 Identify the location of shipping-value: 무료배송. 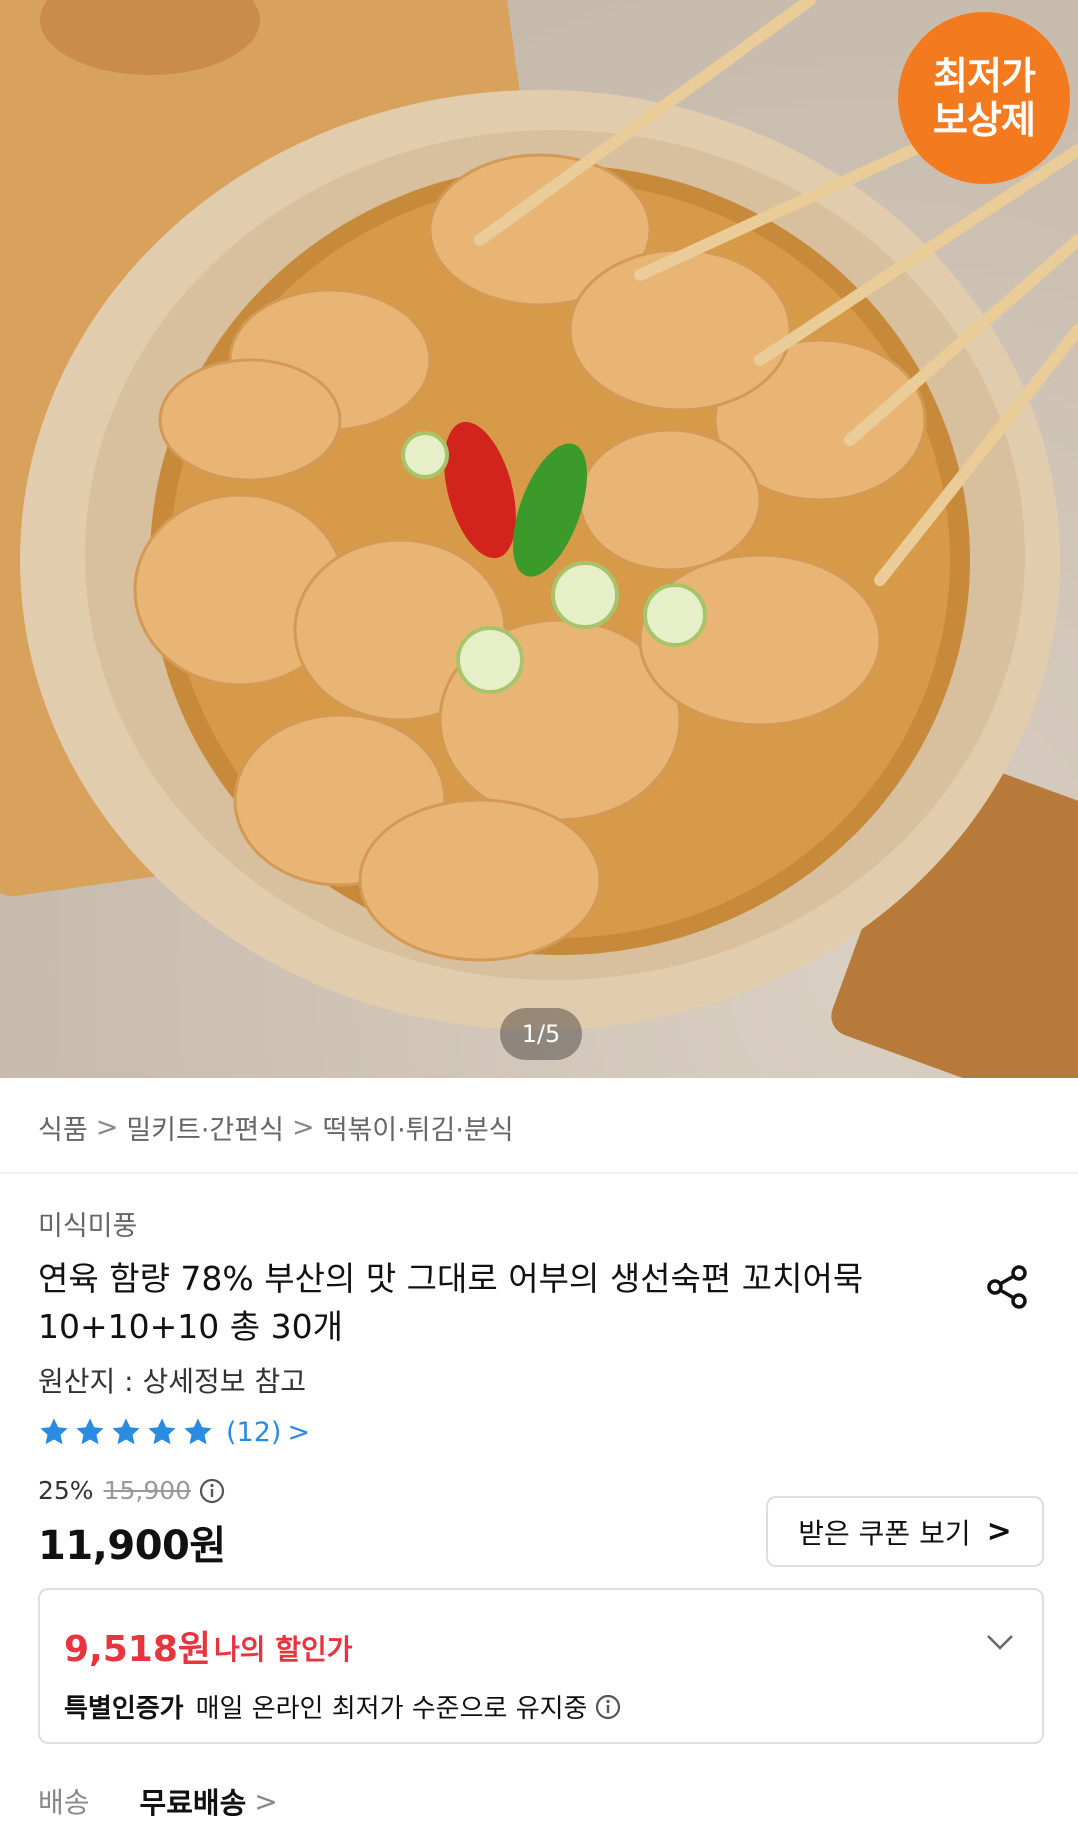
(193, 1803).